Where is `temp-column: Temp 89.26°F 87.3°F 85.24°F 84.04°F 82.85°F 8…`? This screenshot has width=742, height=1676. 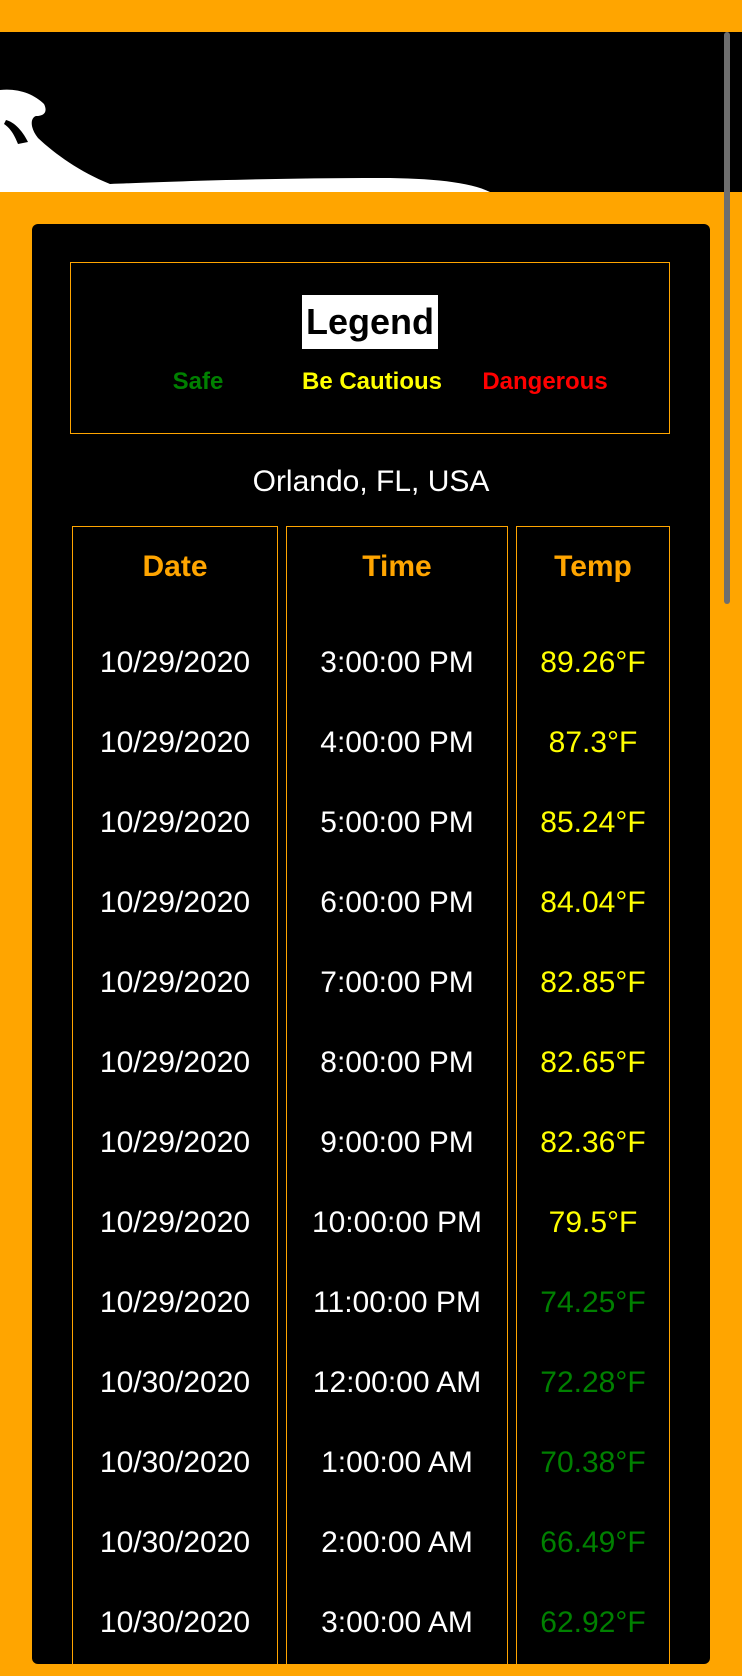
temp-column: Temp 89.26°F 87.3°F 85.24°F 84.04°F 82.85°F 8… is located at coordinates (593, 1101).